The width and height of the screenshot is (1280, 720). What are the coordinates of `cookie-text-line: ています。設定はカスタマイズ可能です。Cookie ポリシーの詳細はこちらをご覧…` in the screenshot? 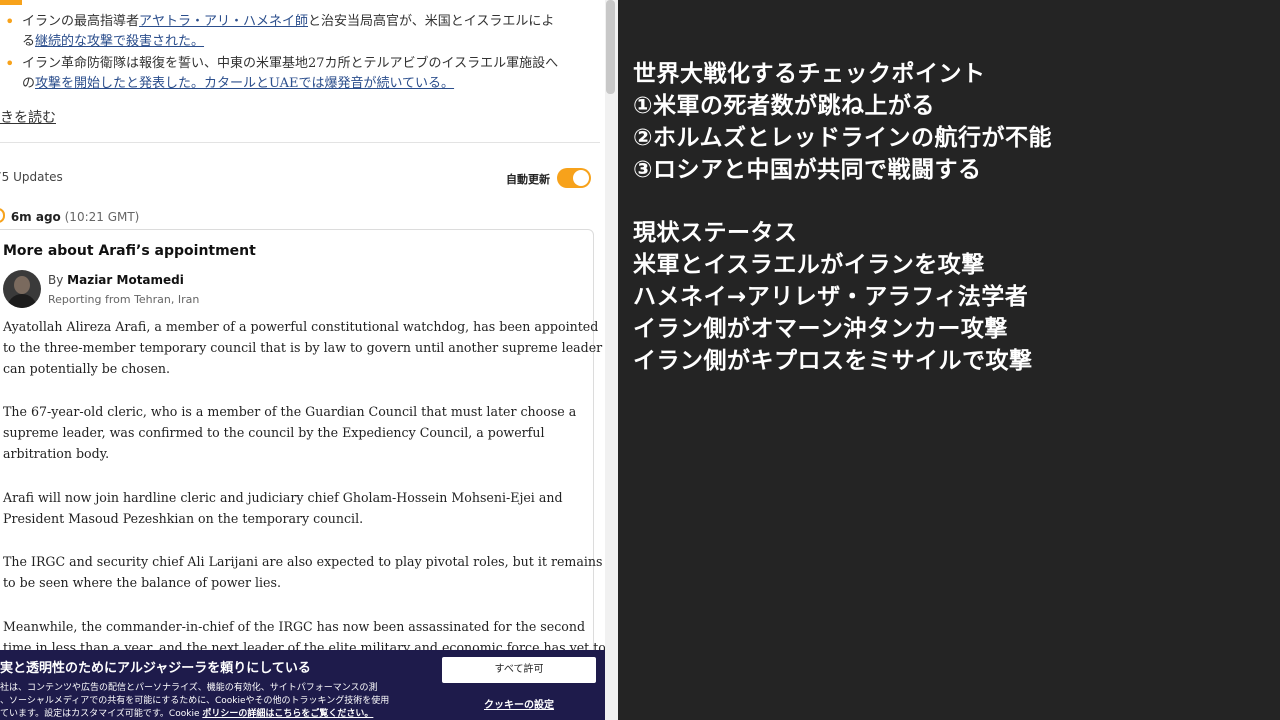 It's located at (186, 712).